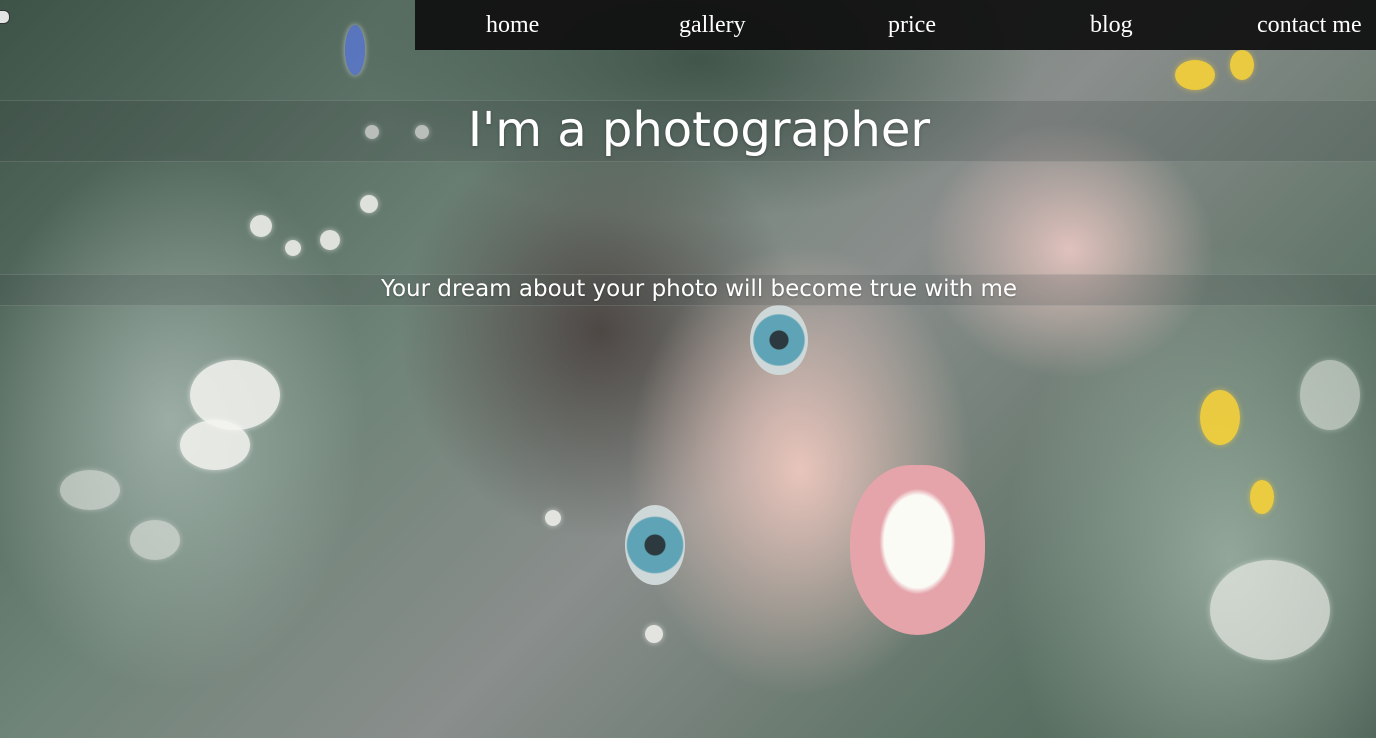 The height and width of the screenshot is (738, 1376). Describe the element at coordinates (1309, 25) in the screenshot. I see `nav-link-contact-me: contact me` at that location.